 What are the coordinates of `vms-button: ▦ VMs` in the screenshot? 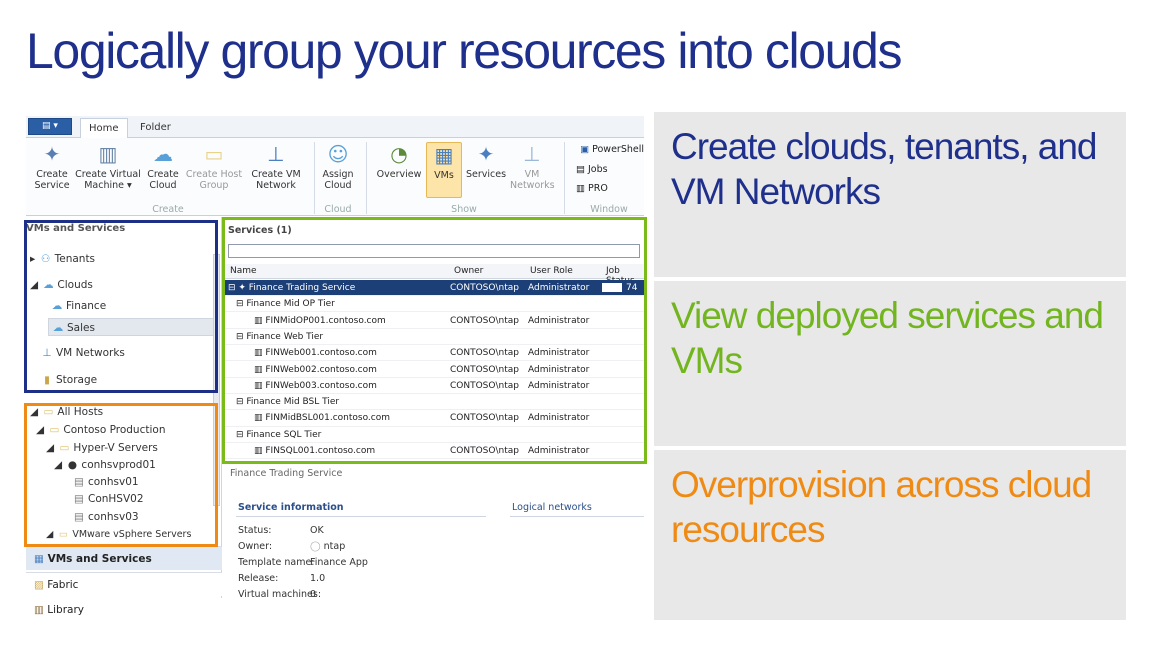 It's located at (444, 170).